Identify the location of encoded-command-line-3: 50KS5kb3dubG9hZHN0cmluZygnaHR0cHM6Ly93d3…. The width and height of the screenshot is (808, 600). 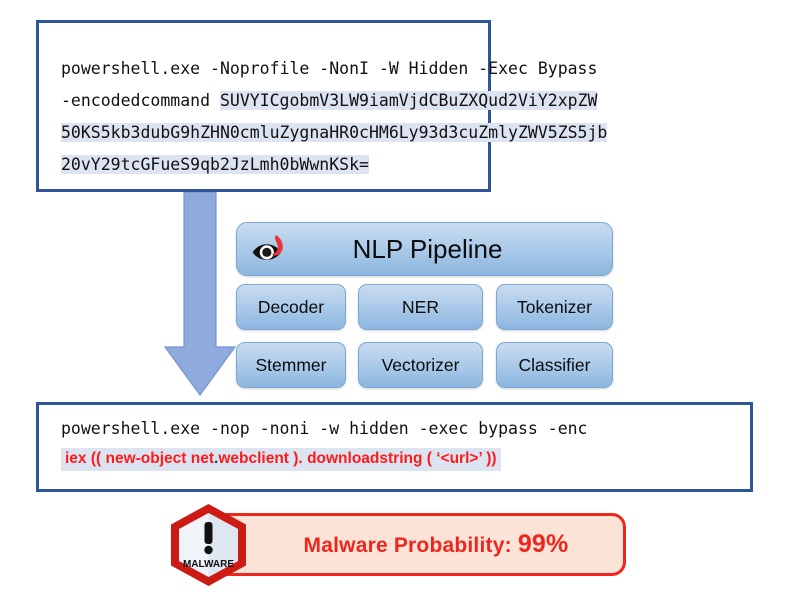
(323, 132).